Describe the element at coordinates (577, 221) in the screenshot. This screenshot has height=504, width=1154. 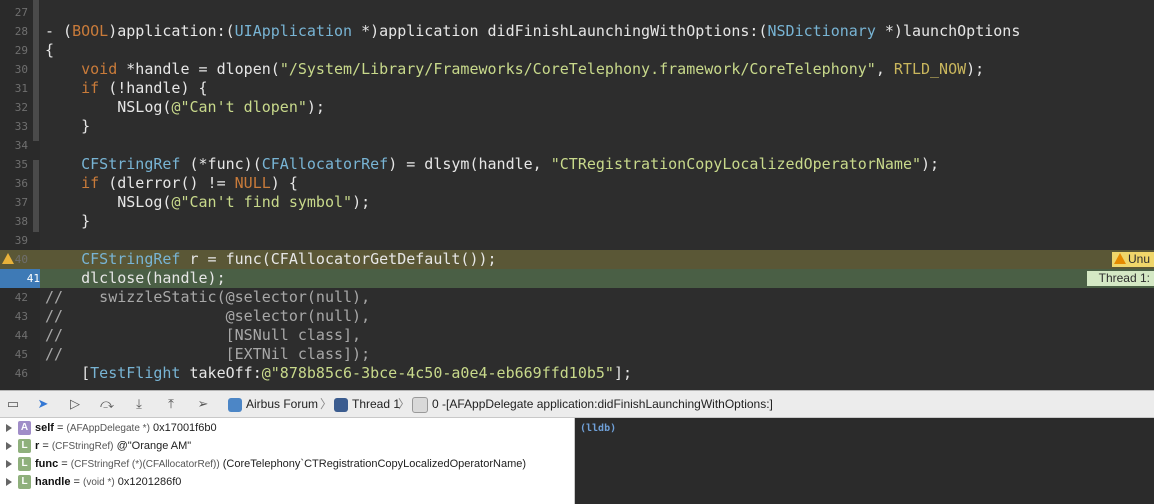
I see `code-line: 38 }` at that location.